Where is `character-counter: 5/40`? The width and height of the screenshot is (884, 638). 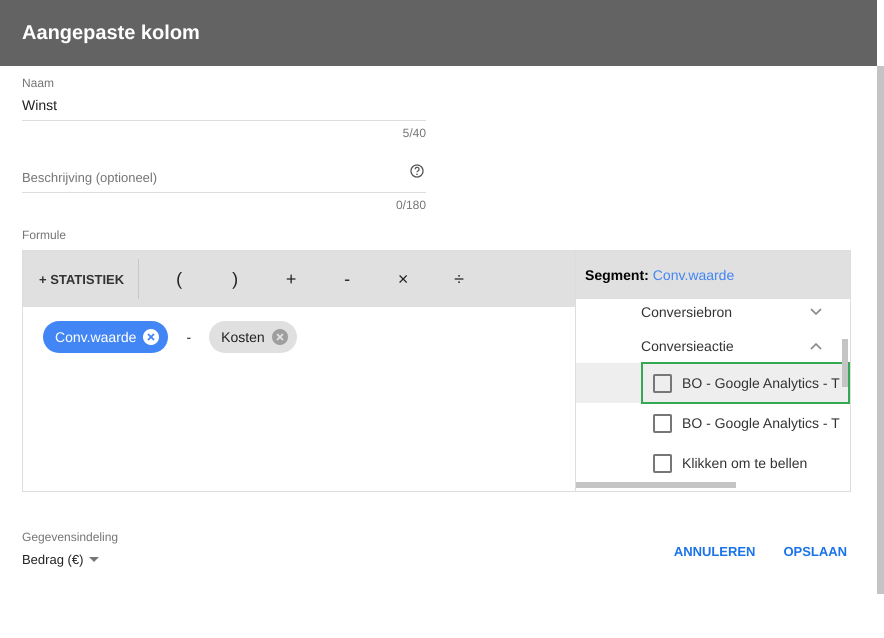 character-counter: 5/40 is located at coordinates (414, 133).